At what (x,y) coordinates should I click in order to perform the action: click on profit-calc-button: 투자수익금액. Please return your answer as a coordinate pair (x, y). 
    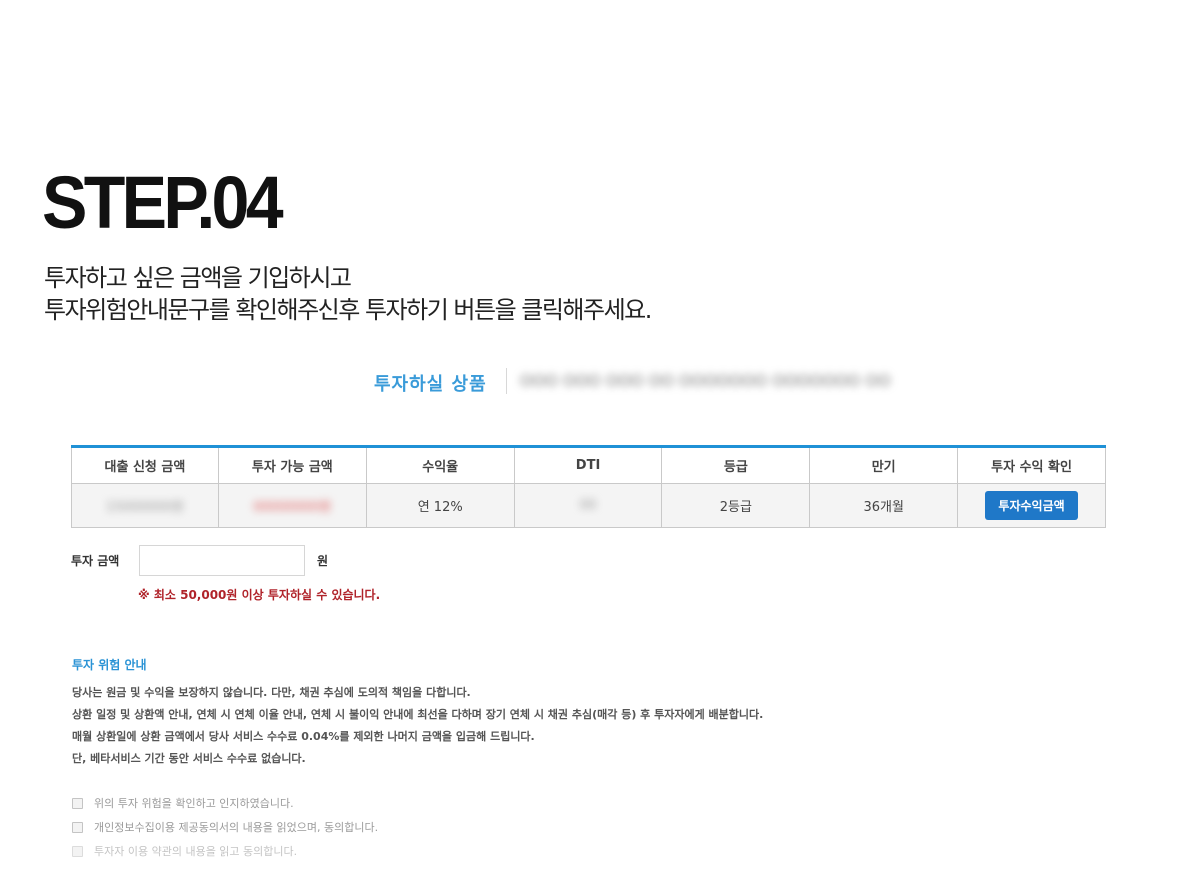
    Looking at the image, I should click on (1031, 505).